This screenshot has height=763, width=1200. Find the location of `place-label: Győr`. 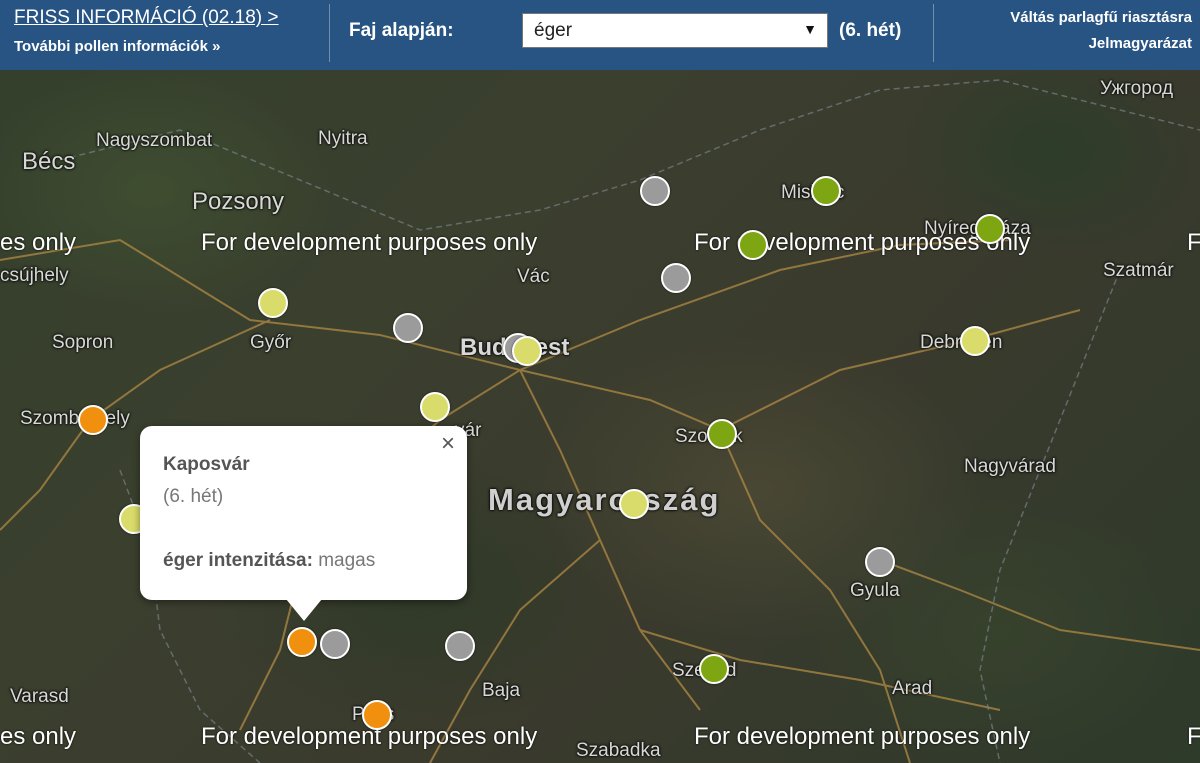

place-label: Győr is located at coordinates (271, 342).